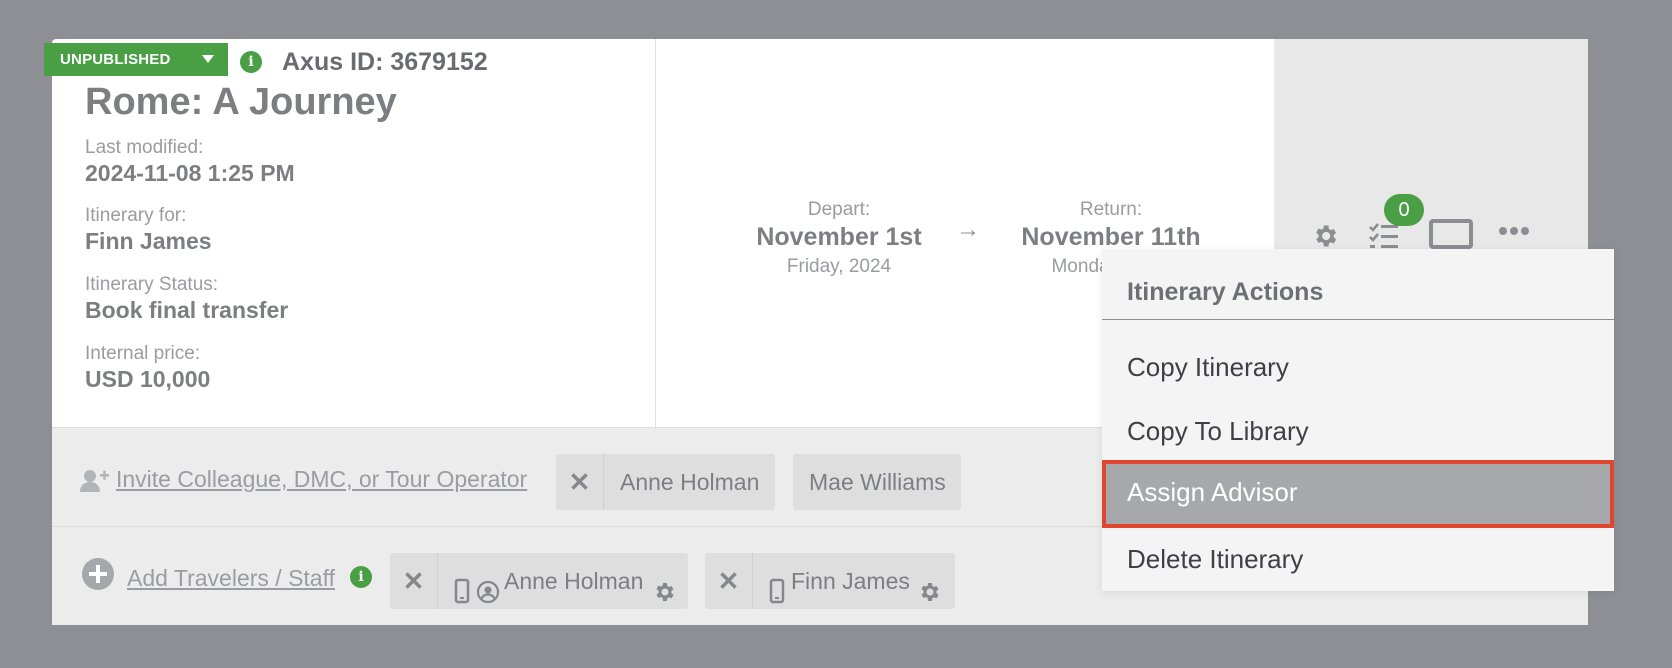 The width and height of the screenshot is (1672, 668). I want to click on traveler-chip: ✕ Finn James, so click(830, 581).